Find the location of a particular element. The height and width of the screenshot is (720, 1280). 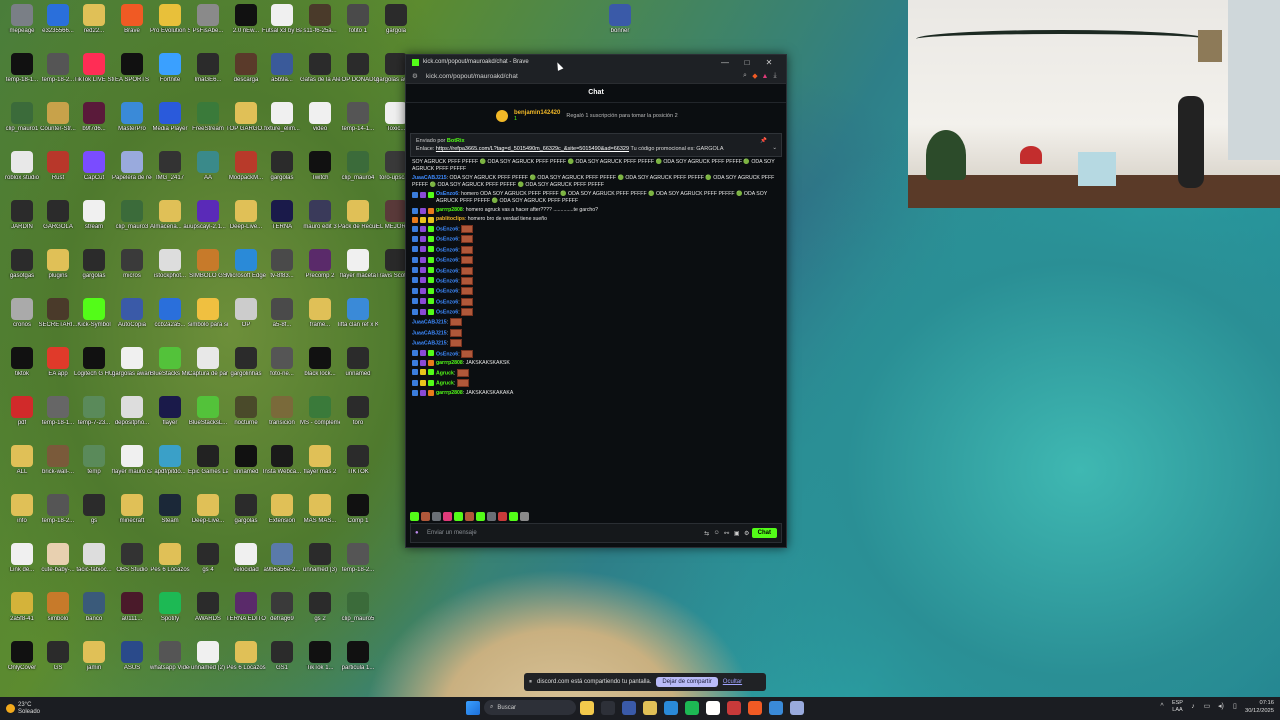

desktop-icon: micros is located at coordinates (132, 271).